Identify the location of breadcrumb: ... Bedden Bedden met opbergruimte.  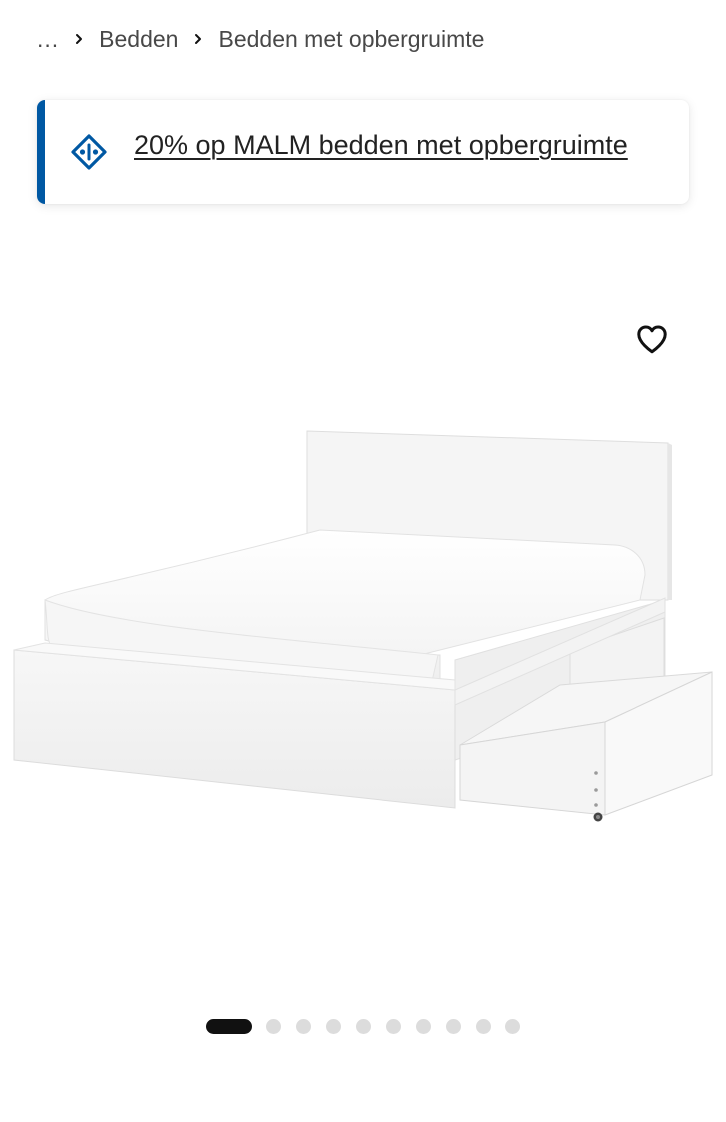
(260, 39).